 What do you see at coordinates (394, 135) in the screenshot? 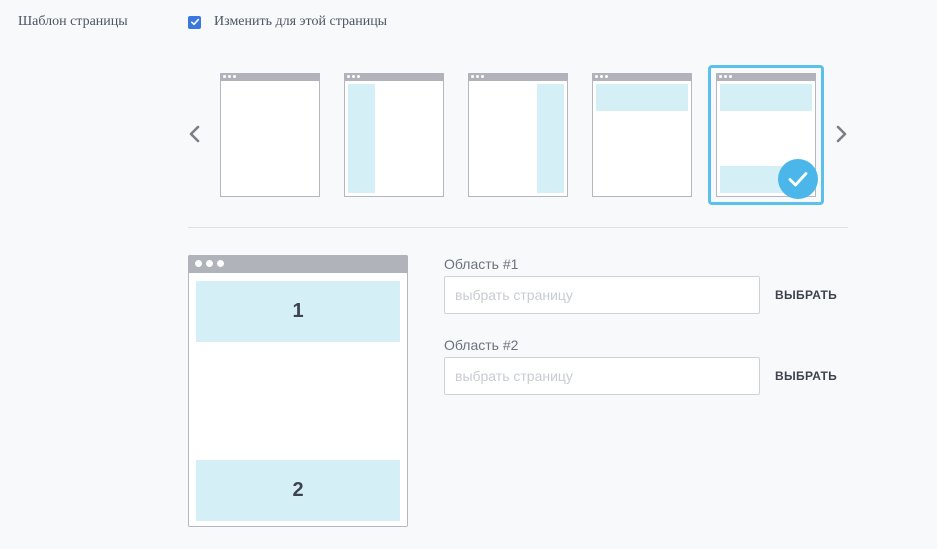
I see `layout-thumb-left-sidebar` at bounding box center [394, 135].